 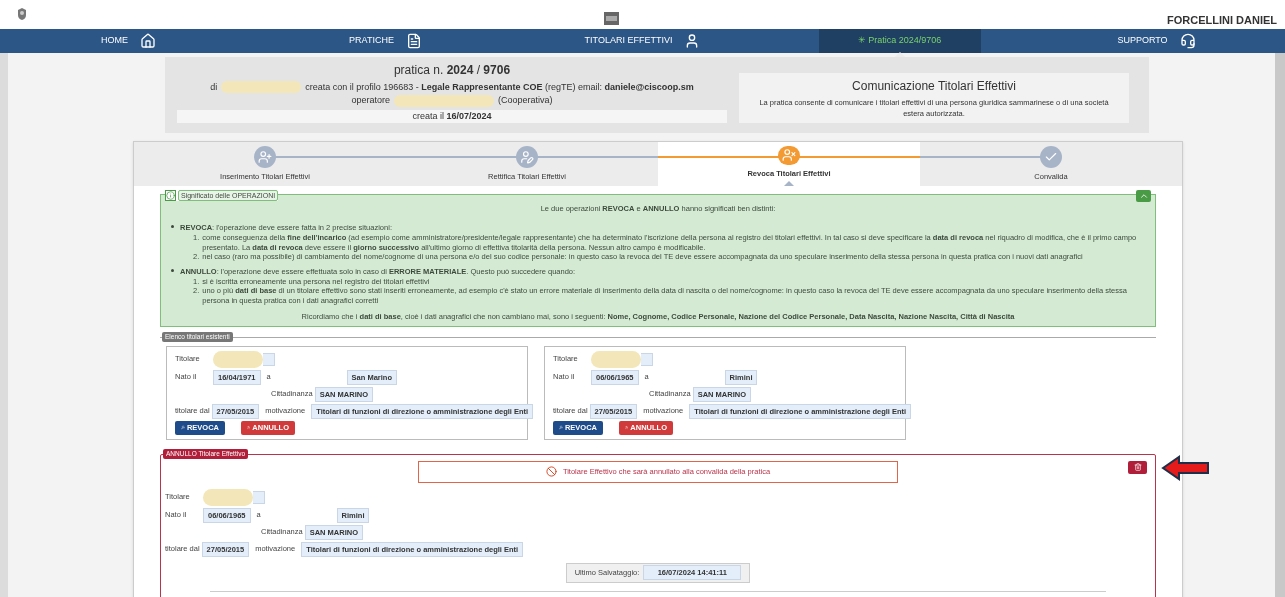 I want to click on nav-tab: TITOLARI EFFETTIVI, so click(x=642, y=40).